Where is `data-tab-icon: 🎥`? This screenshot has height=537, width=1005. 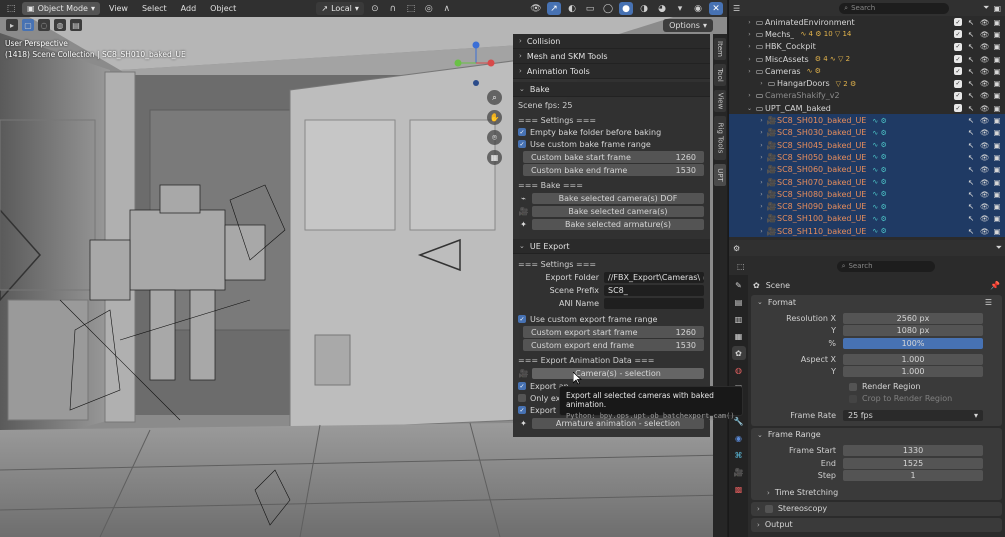 data-tab-icon: 🎥 is located at coordinates (739, 472).